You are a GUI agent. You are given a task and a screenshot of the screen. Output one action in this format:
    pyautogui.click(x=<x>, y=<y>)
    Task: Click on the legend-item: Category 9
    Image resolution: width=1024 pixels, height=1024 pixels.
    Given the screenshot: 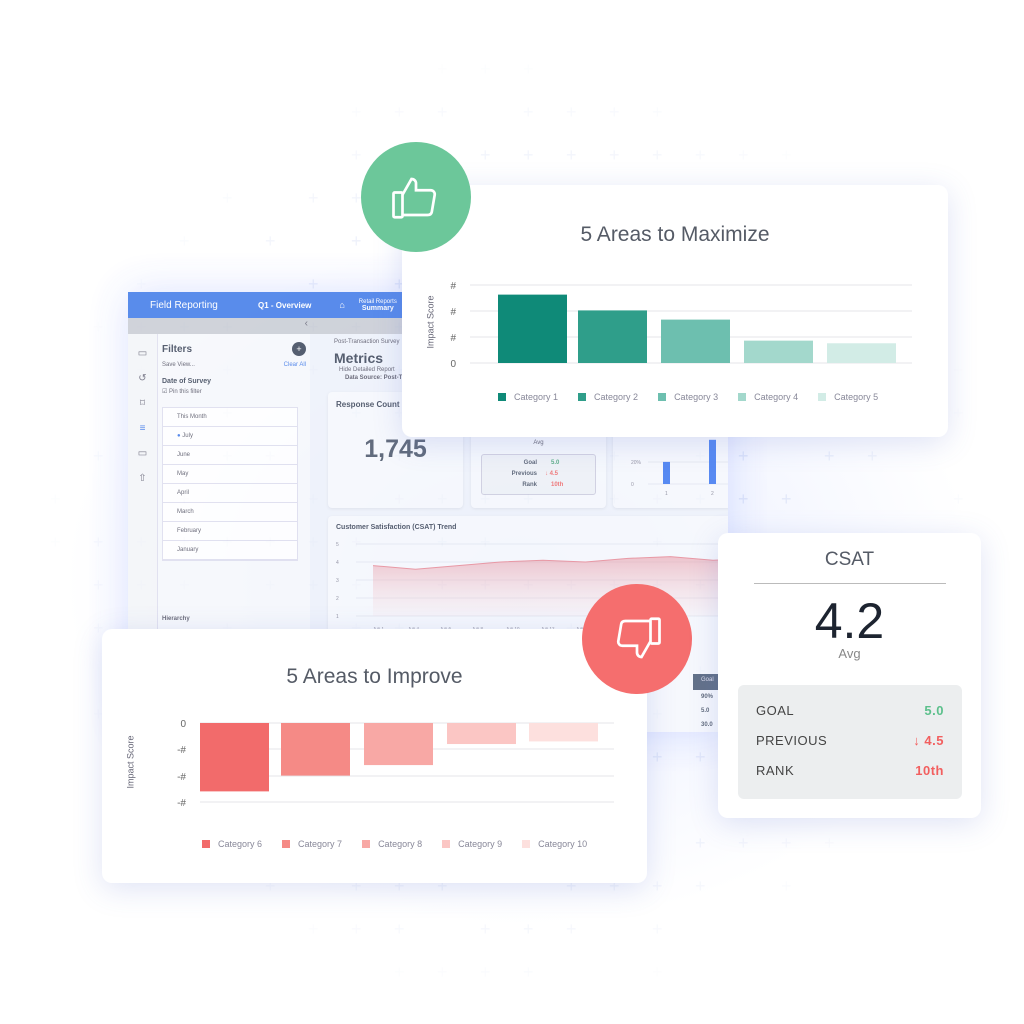 What is the action you would take?
    pyautogui.click(x=472, y=844)
    